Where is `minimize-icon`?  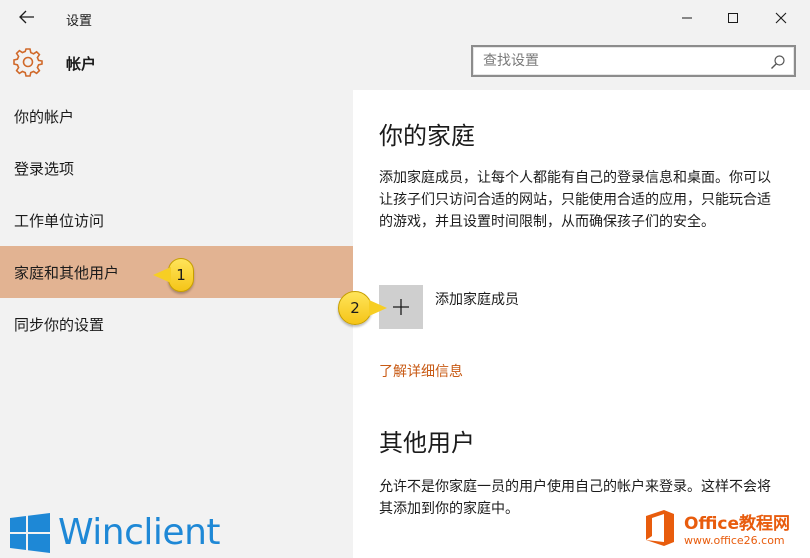 minimize-icon is located at coordinates (687, 18).